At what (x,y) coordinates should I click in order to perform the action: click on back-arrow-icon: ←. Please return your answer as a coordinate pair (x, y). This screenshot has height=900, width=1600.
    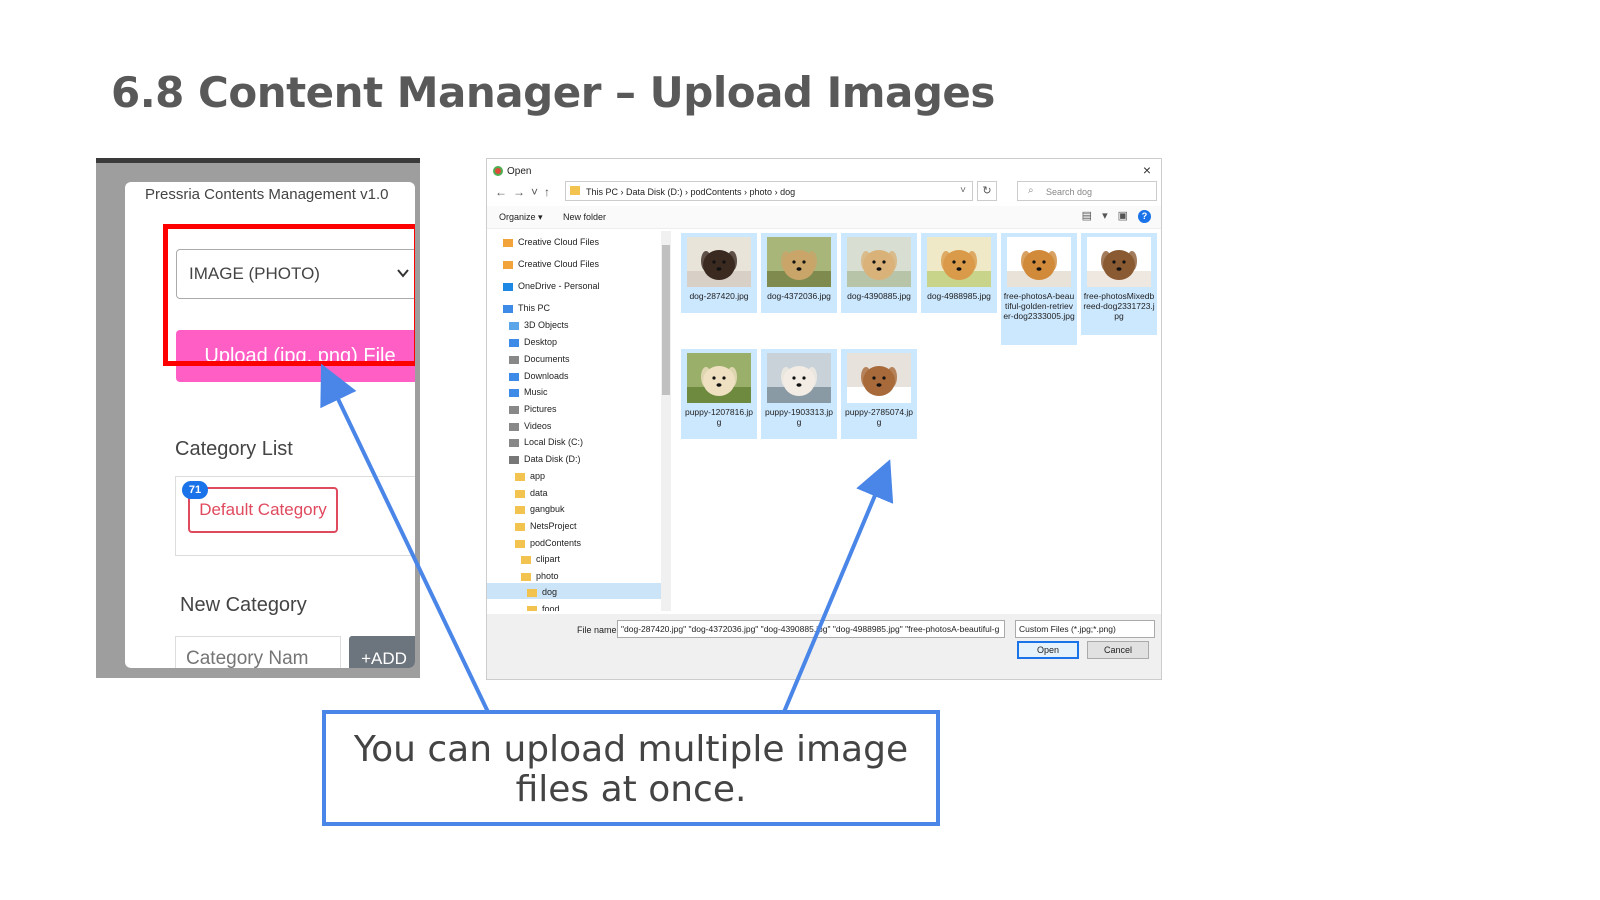
    Looking at the image, I should click on (504, 192).